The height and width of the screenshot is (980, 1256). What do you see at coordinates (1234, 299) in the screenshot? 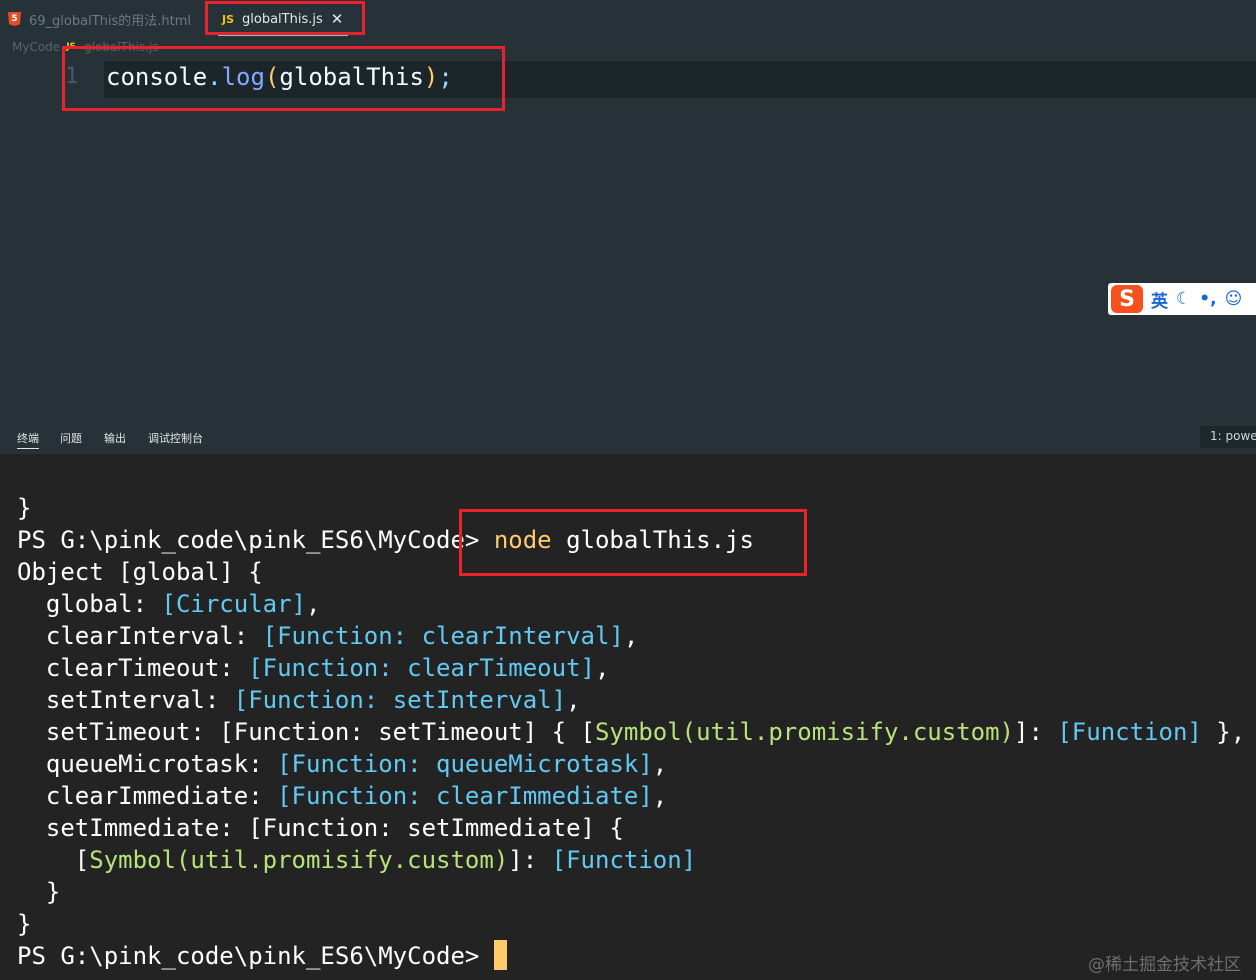
I see `smiley-icon: ☺` at bounding box center [1234, 299].